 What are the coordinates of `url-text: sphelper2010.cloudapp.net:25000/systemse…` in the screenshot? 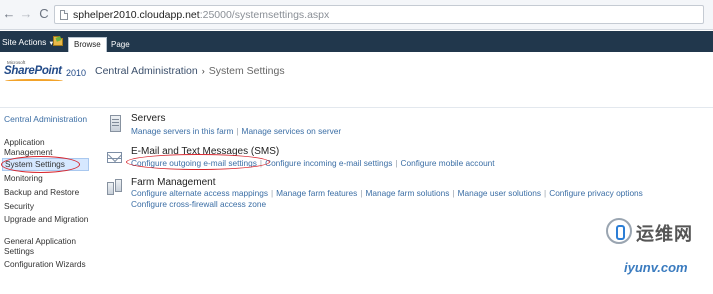 It's located at (201, 15).